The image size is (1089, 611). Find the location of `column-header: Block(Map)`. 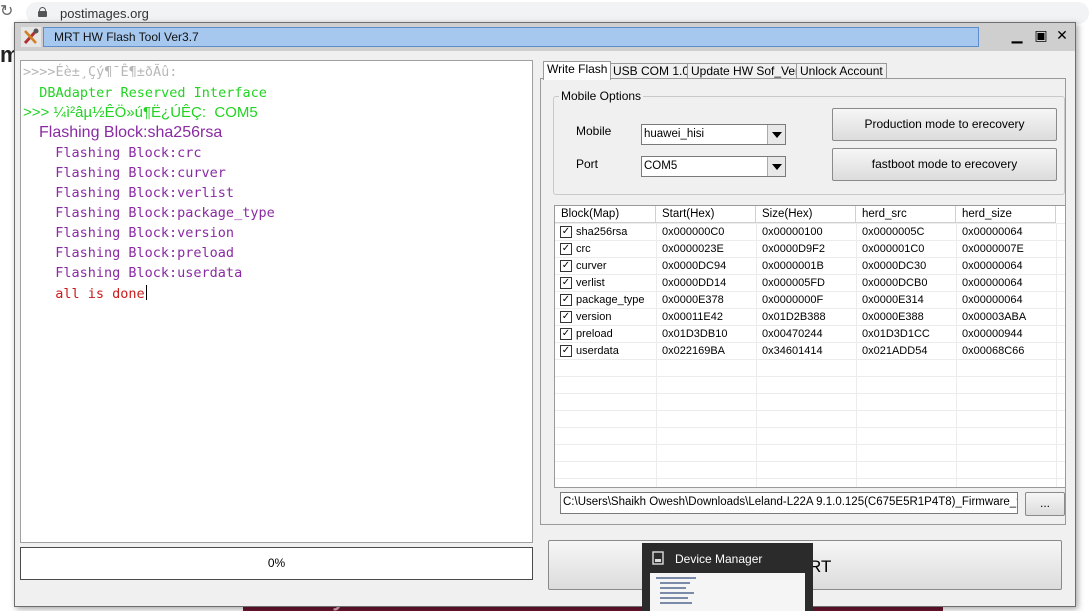

column-header: Block(Map) is located at coordinates (605, 214).